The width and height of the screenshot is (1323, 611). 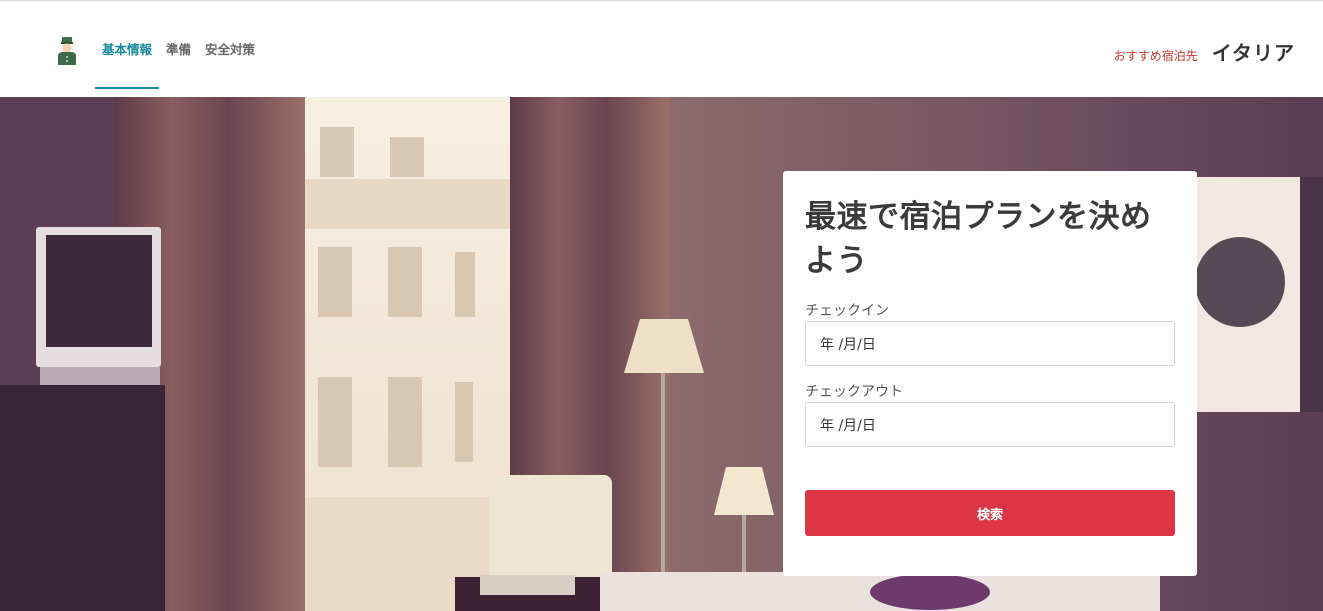 I want to click on nav-safety: 安全対策, so click(x=230, y=46).